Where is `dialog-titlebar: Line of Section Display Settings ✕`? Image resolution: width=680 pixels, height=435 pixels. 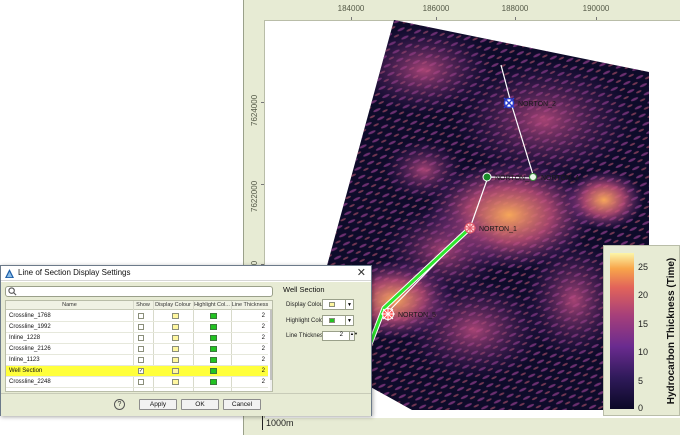 dialog-titlebar: Line of Section Display Settings ✕ is located at coordinates (186, 273).